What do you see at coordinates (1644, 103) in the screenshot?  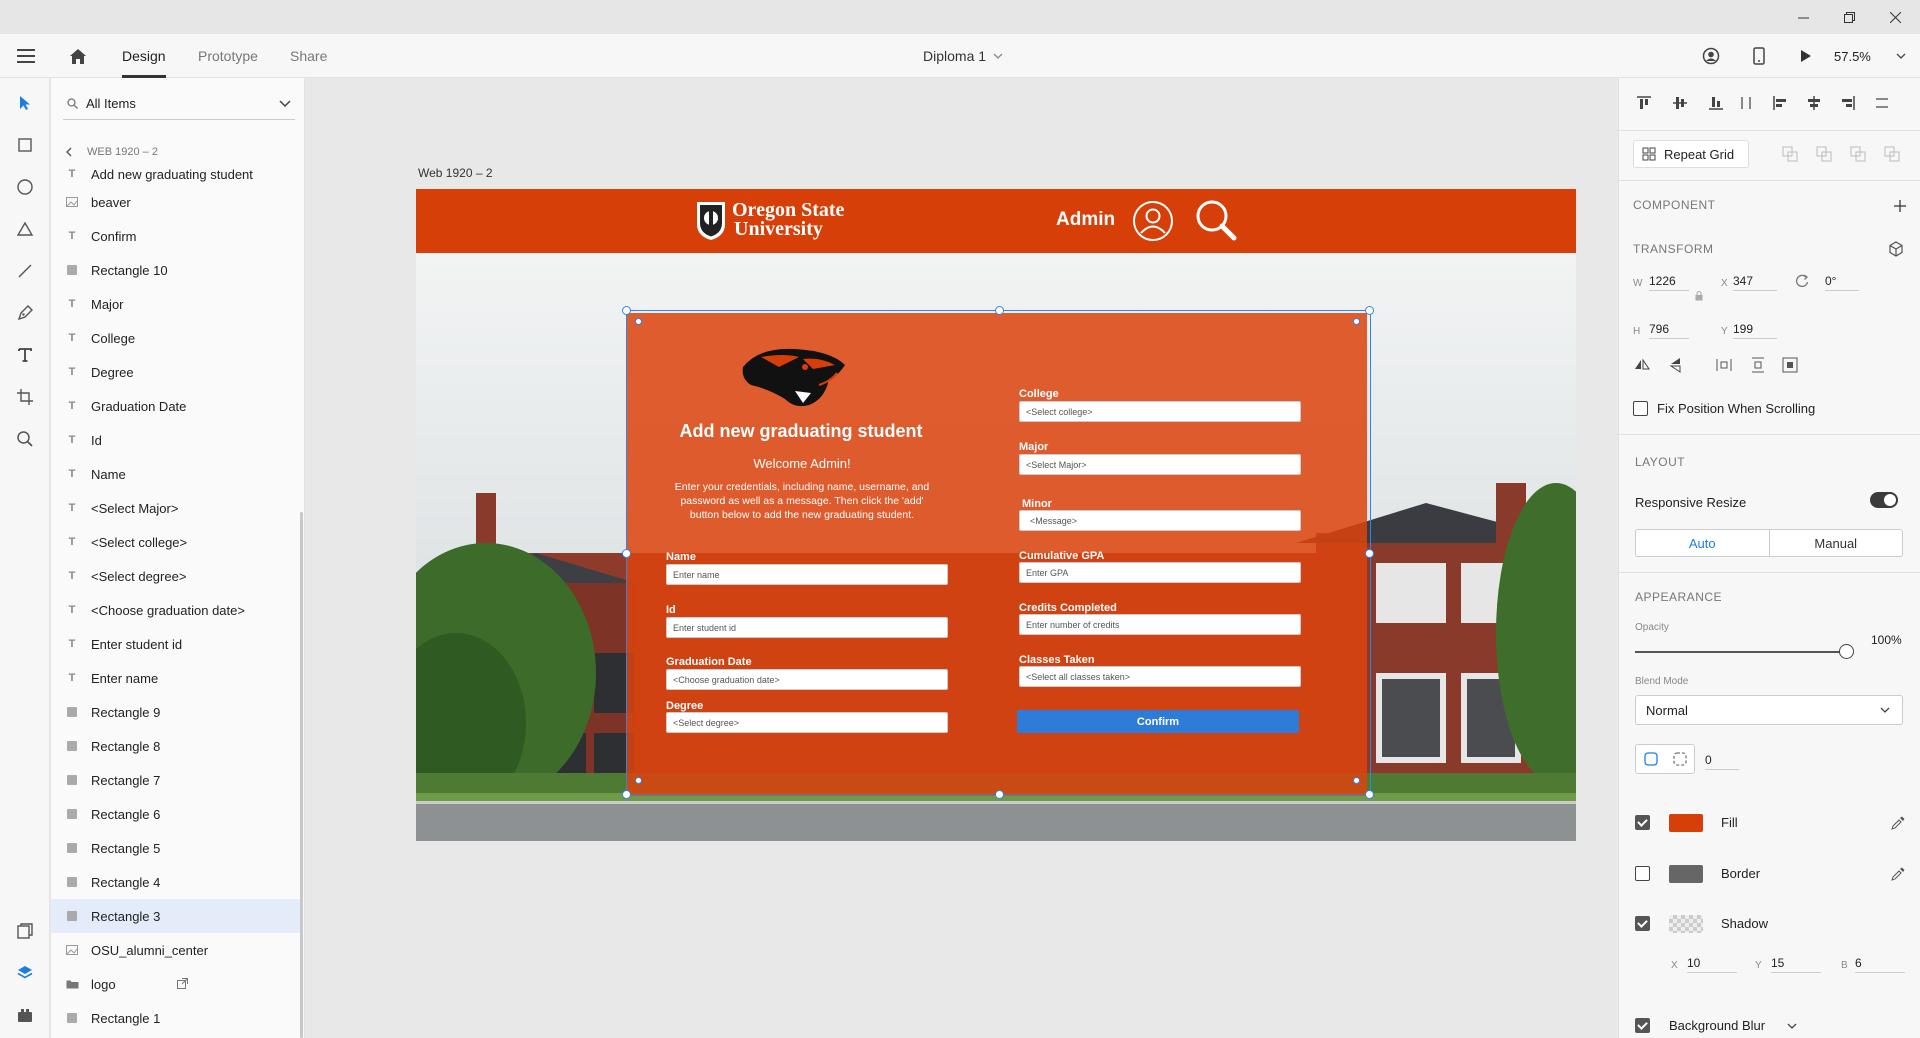 I see `align-top-button` at bounding box center [1644, 103].